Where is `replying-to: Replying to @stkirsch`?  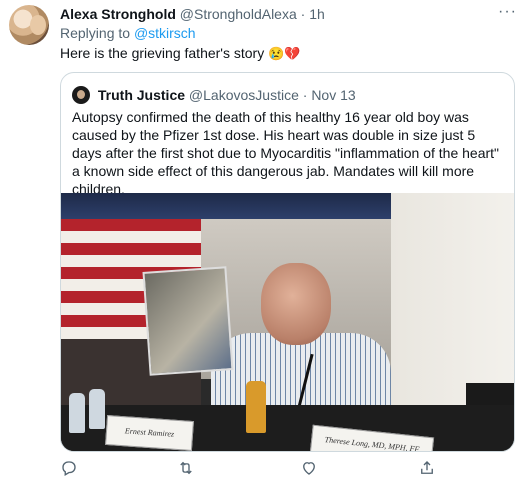 replying-to: Replying to @stkirsch is located at coordinates (128, 33).